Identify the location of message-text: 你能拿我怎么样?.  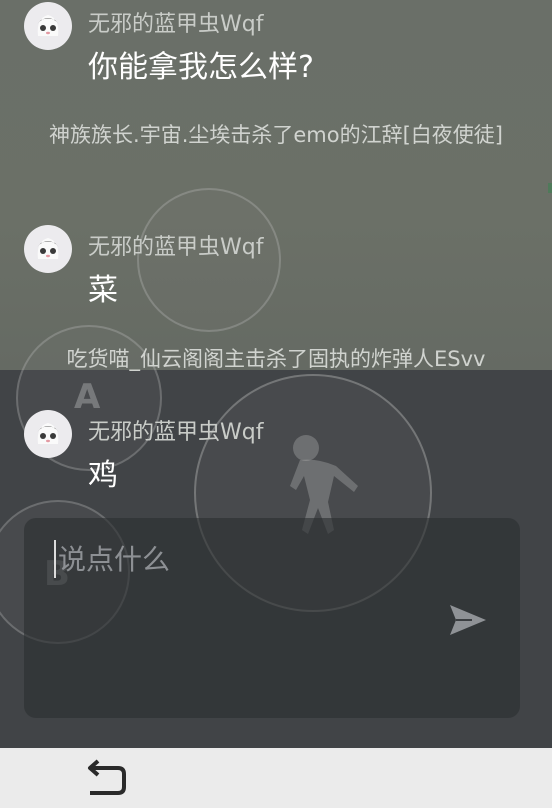
(201, 67).